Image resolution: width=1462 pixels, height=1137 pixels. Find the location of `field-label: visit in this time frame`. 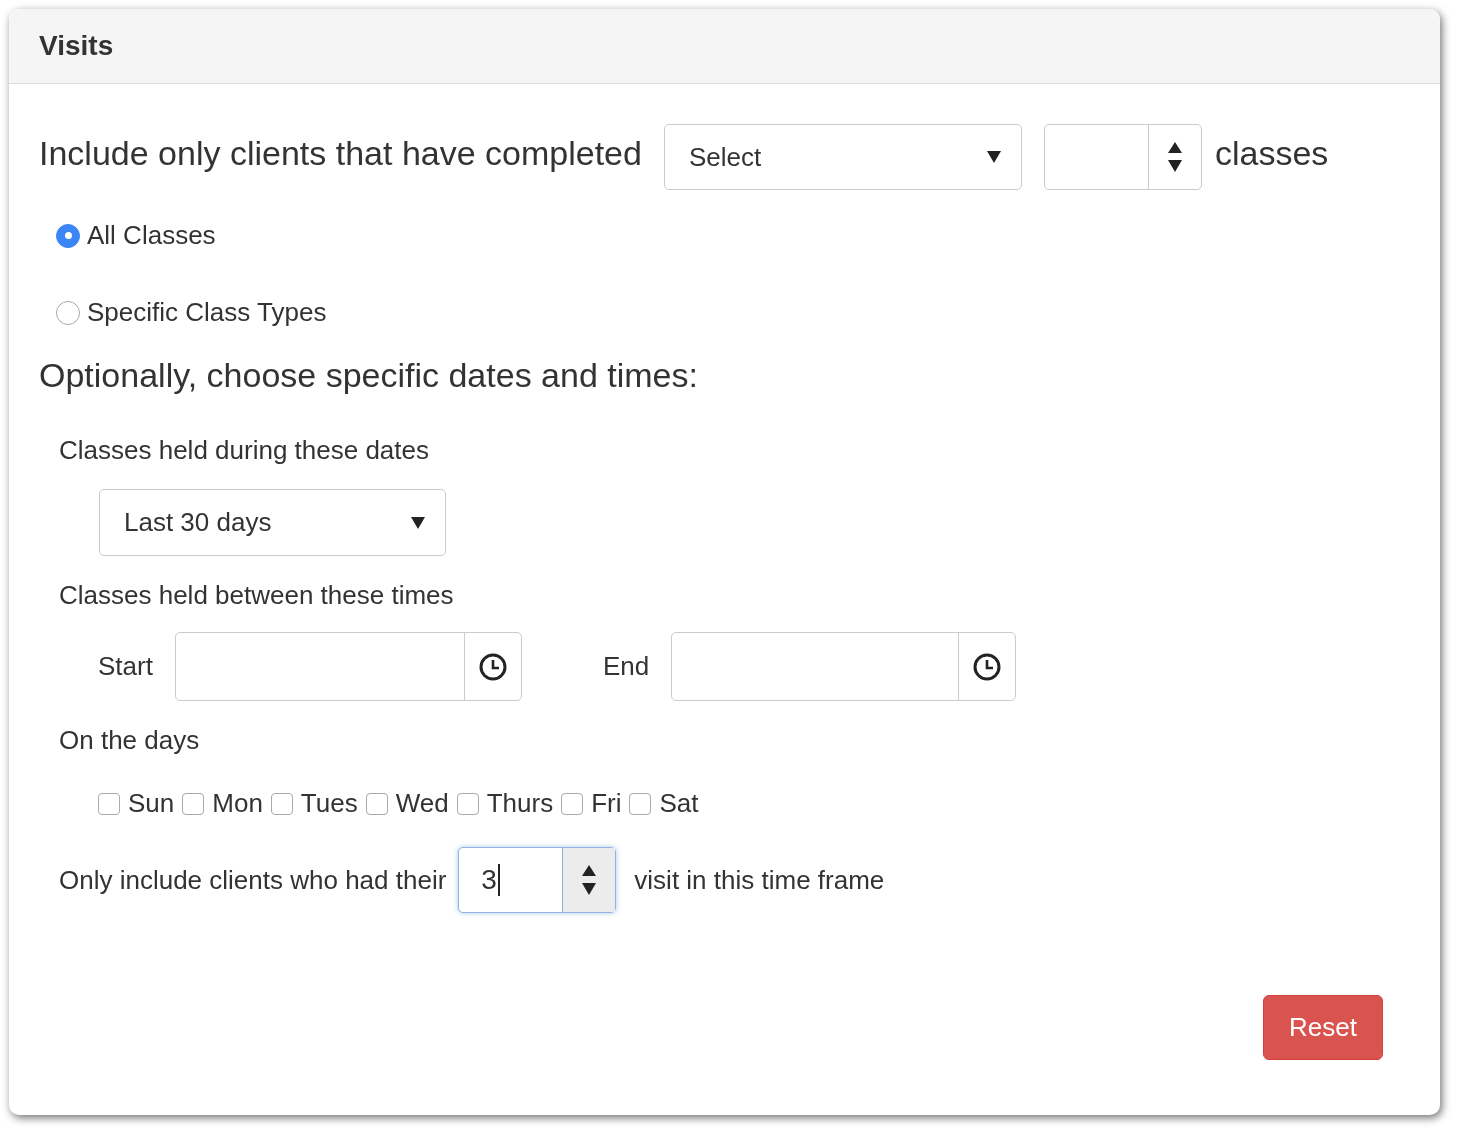

field-label: visit in this time frame is located at coordinates (759, 880).